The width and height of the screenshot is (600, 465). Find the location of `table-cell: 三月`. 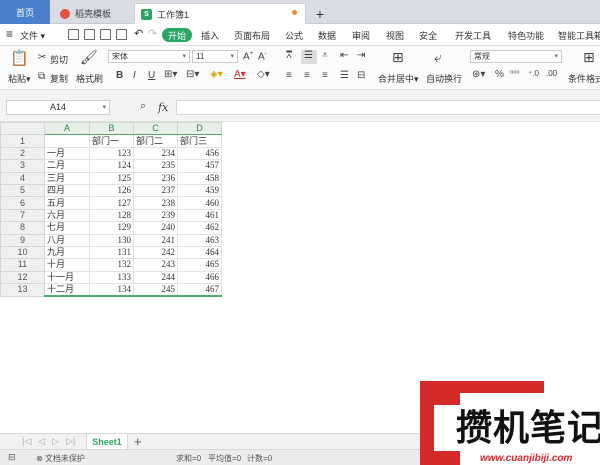

table-cell: 三月 is located at coordinates (67, 178).